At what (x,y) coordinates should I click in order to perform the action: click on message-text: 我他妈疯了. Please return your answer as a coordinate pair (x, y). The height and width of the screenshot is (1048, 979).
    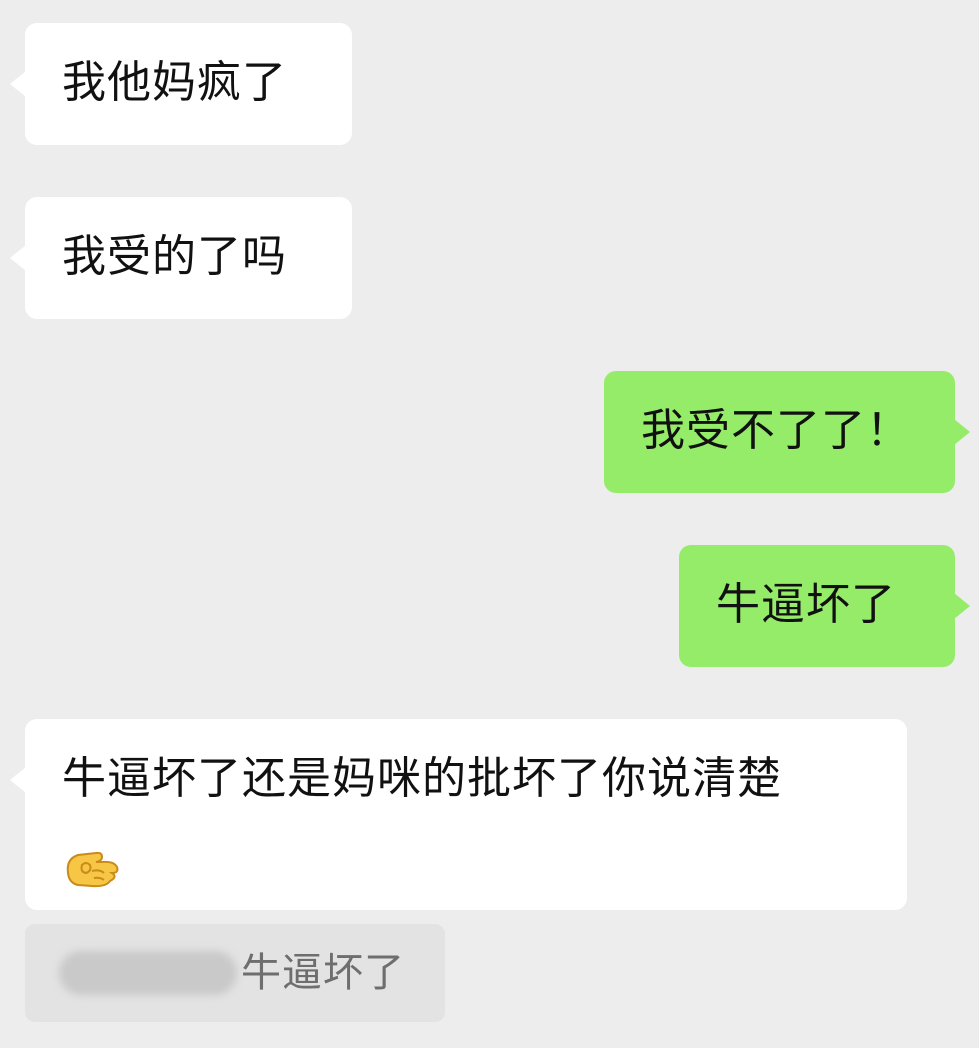
    Looking at the image, I should click on (174, 82).